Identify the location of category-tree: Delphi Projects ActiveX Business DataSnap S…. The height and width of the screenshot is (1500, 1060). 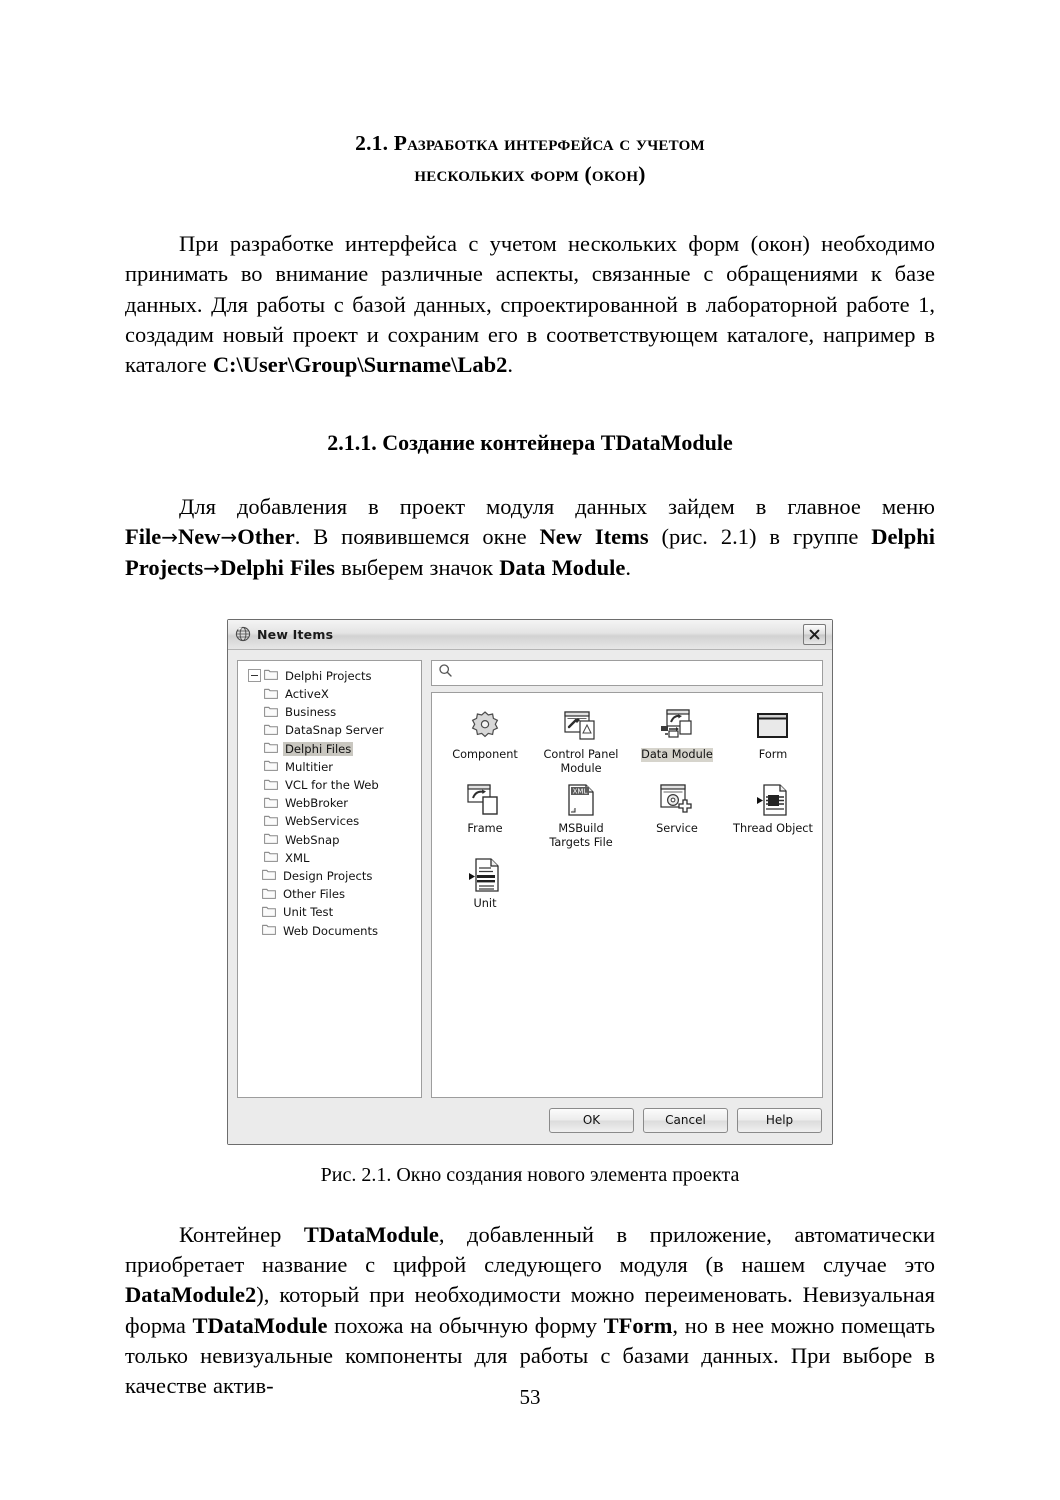
(329, 878).